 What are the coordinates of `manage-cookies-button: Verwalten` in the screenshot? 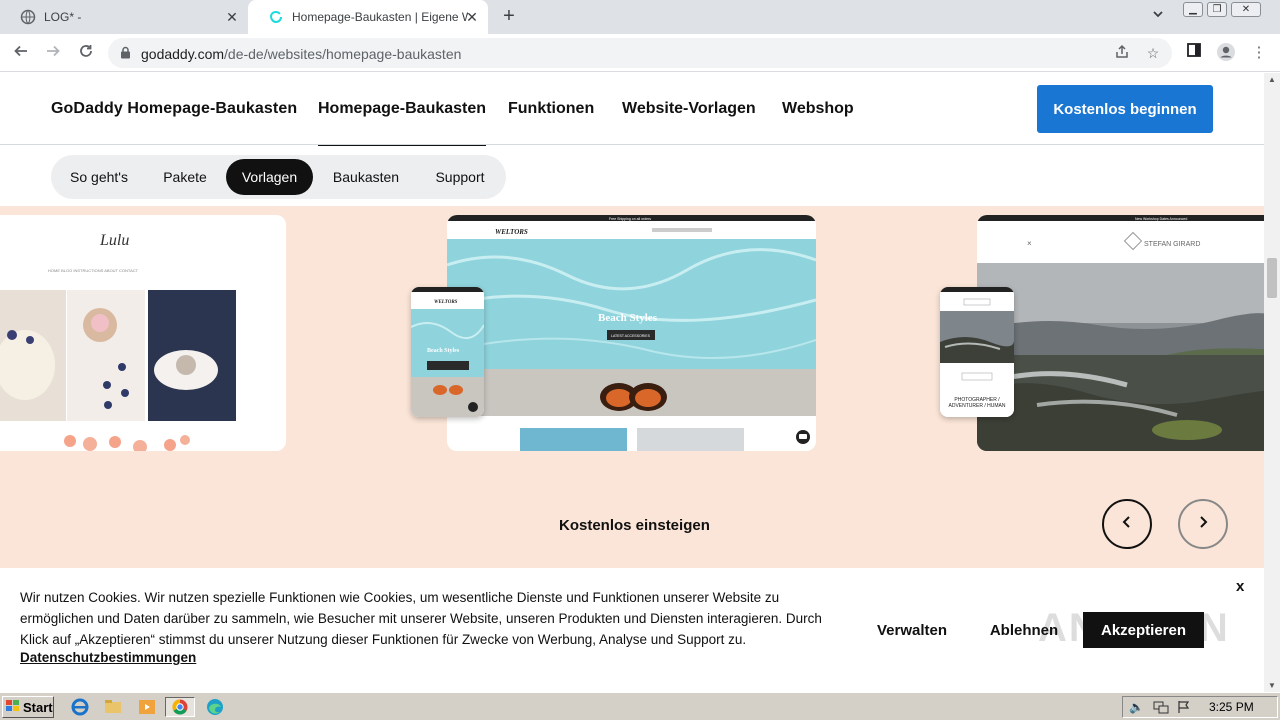 It's located at (912, 630).